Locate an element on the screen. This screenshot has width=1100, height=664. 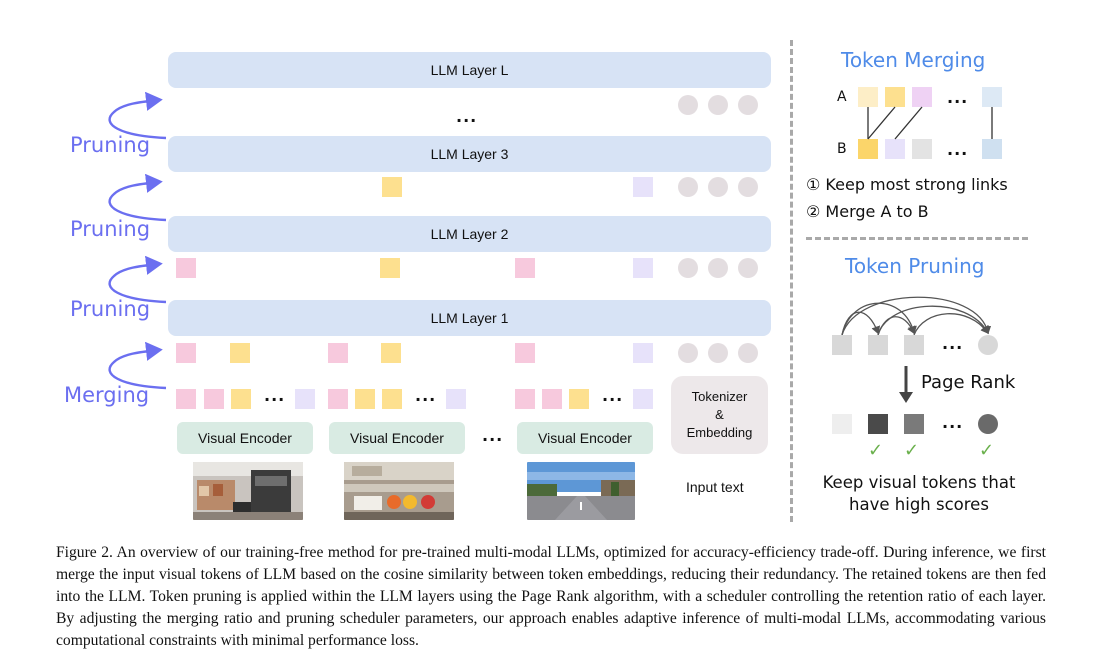
llm-layer-l: LLM Layer L is located at coordinates (469, 70).